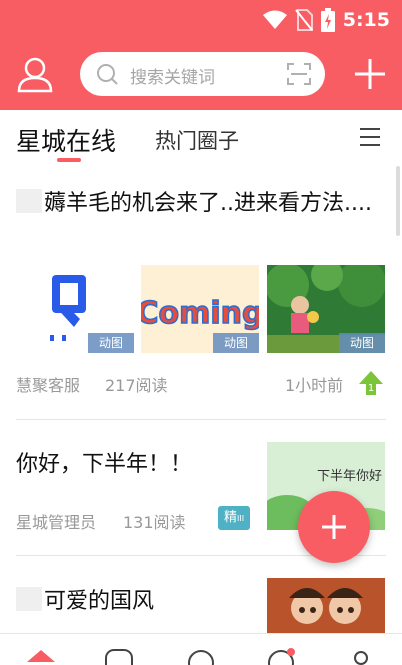  I want to click on add-button, so click(370, 74).